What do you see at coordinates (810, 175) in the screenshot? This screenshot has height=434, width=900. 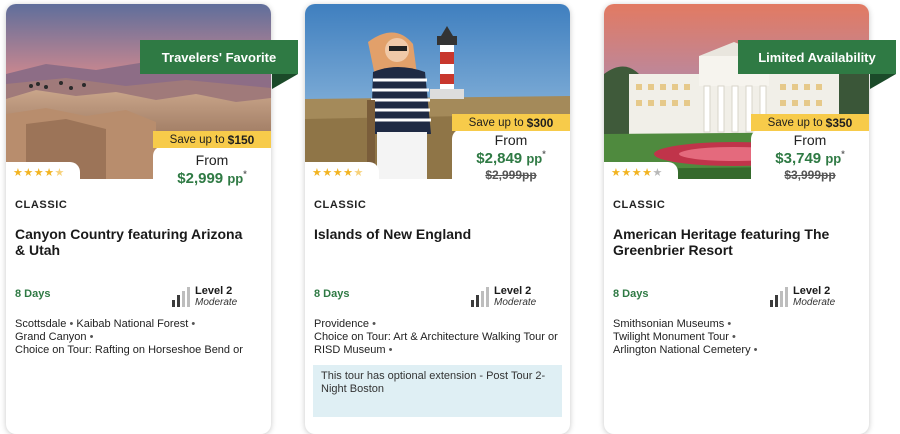 I see `original-price: $3,999pp` at bounding box center [810, 175].